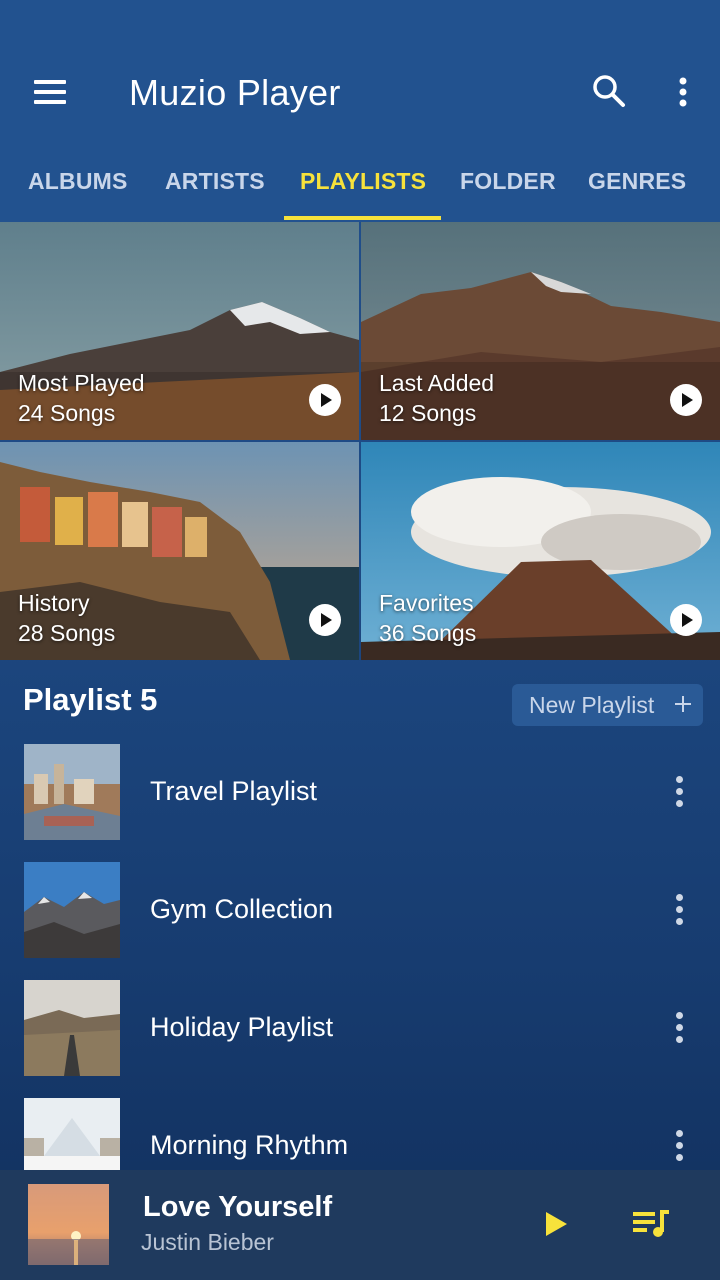  I want to click on playlist-name: Holiday Playlist, so click(242, 1027).